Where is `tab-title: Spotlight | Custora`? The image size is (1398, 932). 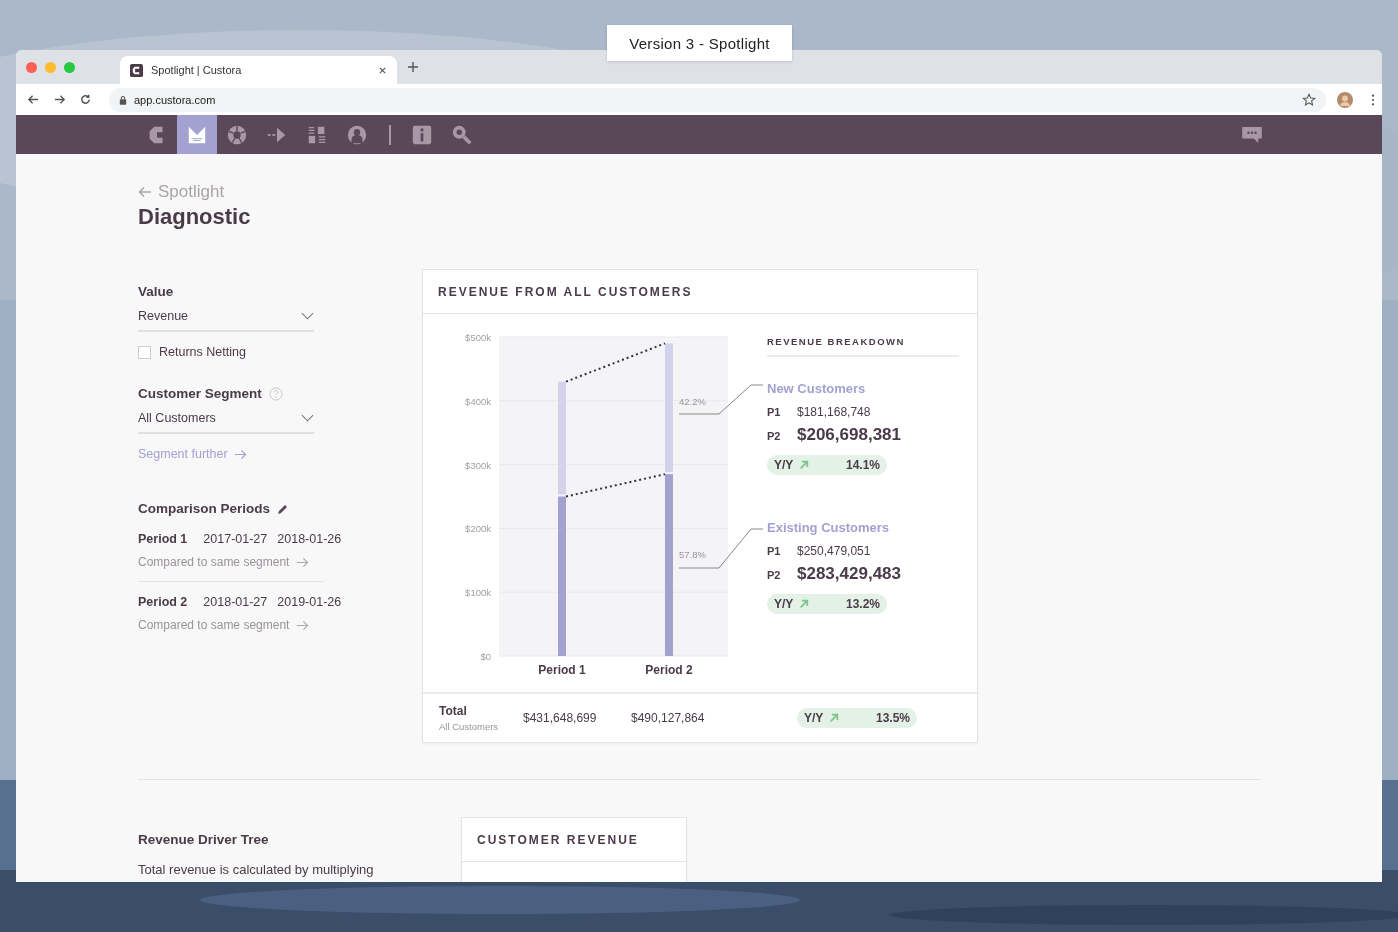 tab-title: Spotlight | Custora is located at coordinates (197, 70).